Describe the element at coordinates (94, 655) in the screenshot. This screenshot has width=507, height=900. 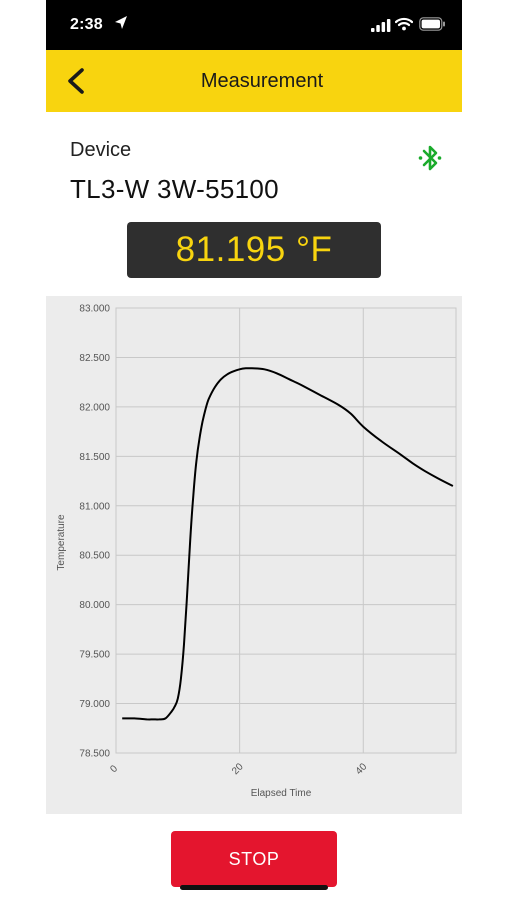
I see `y-tick-label: 79.500` at that location.